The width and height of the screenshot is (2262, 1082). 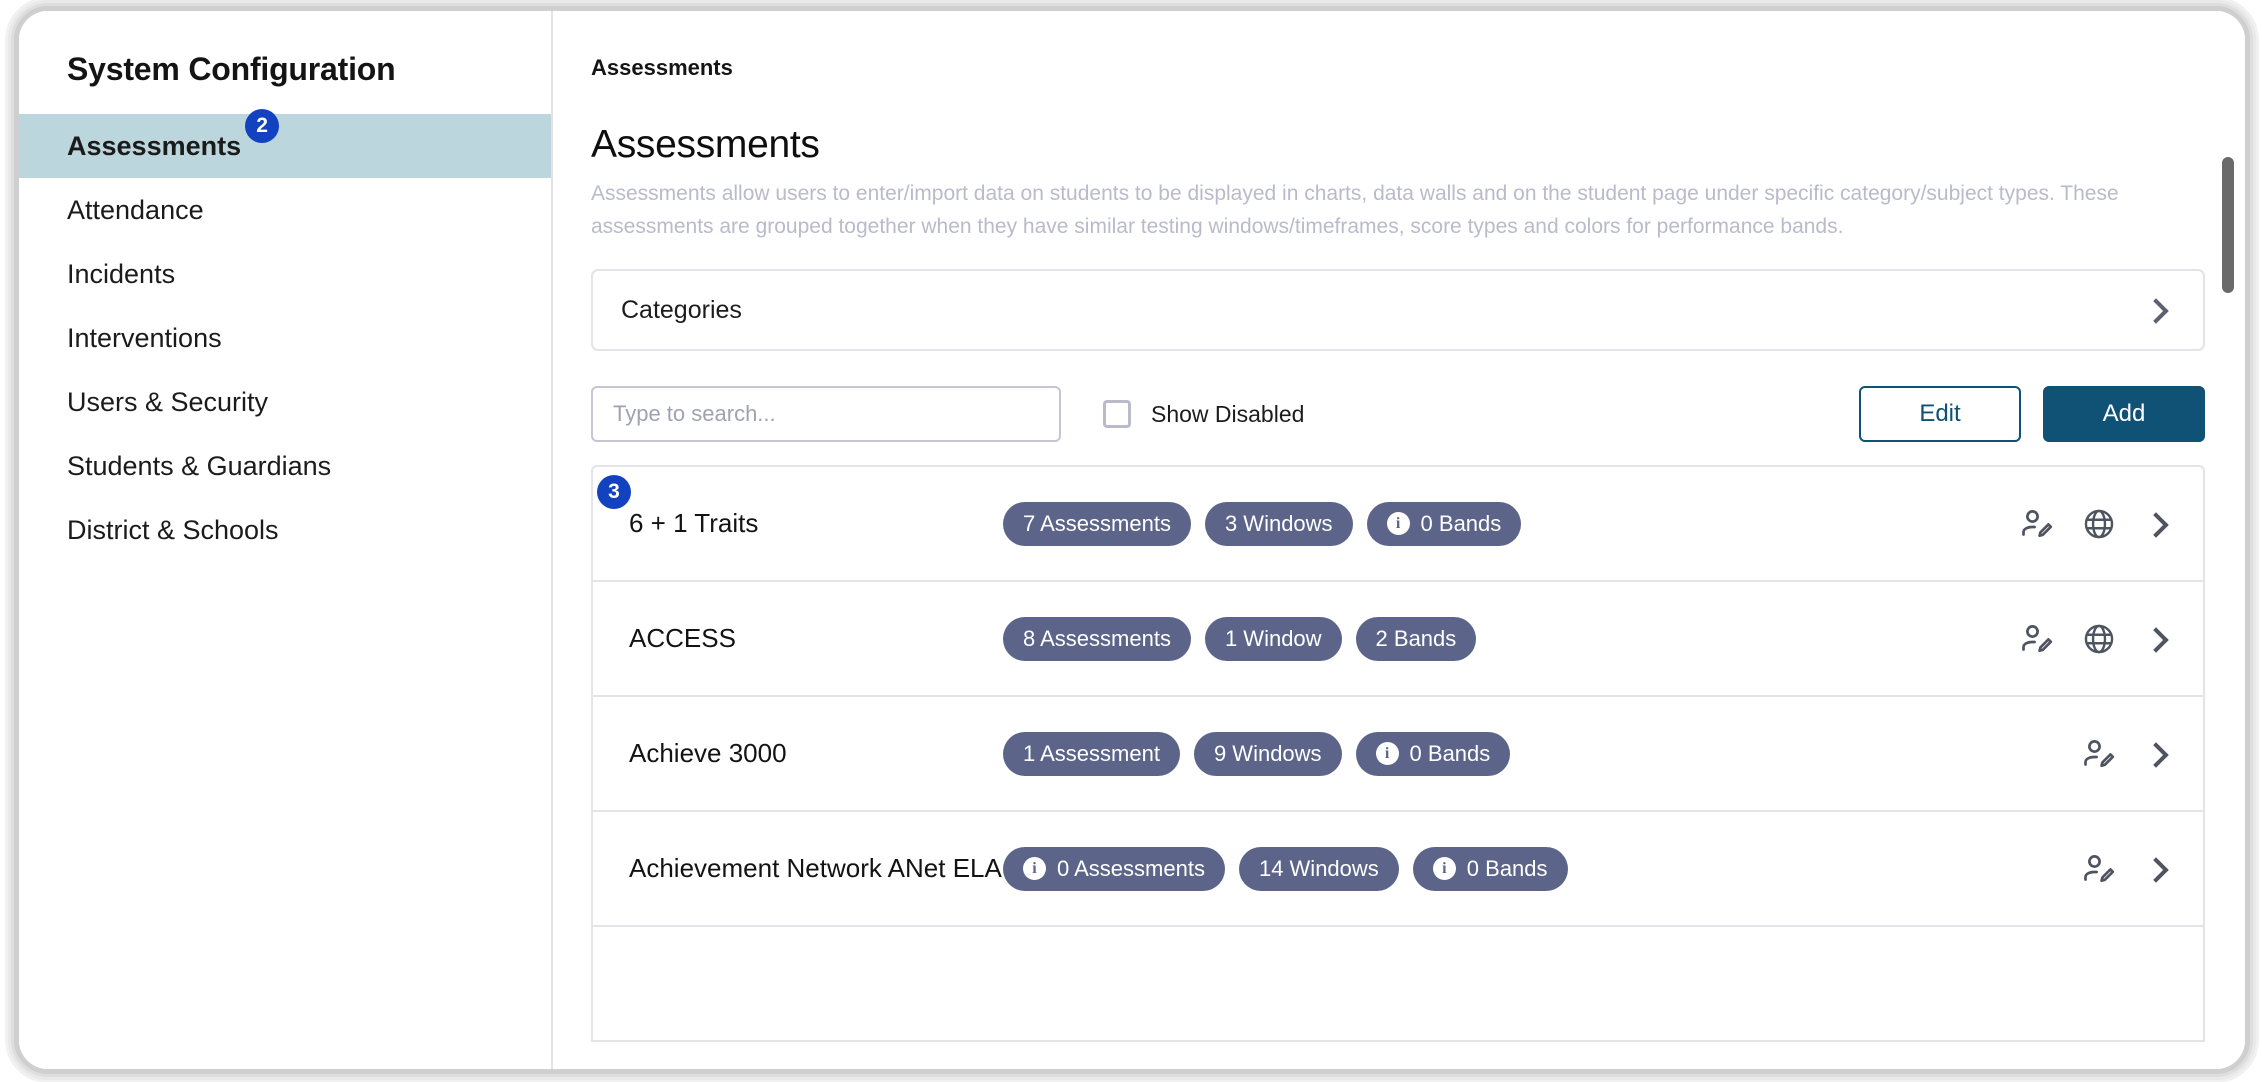 I want to click on sidebar-item-label: District & Schools, so click(x=173, y=529).